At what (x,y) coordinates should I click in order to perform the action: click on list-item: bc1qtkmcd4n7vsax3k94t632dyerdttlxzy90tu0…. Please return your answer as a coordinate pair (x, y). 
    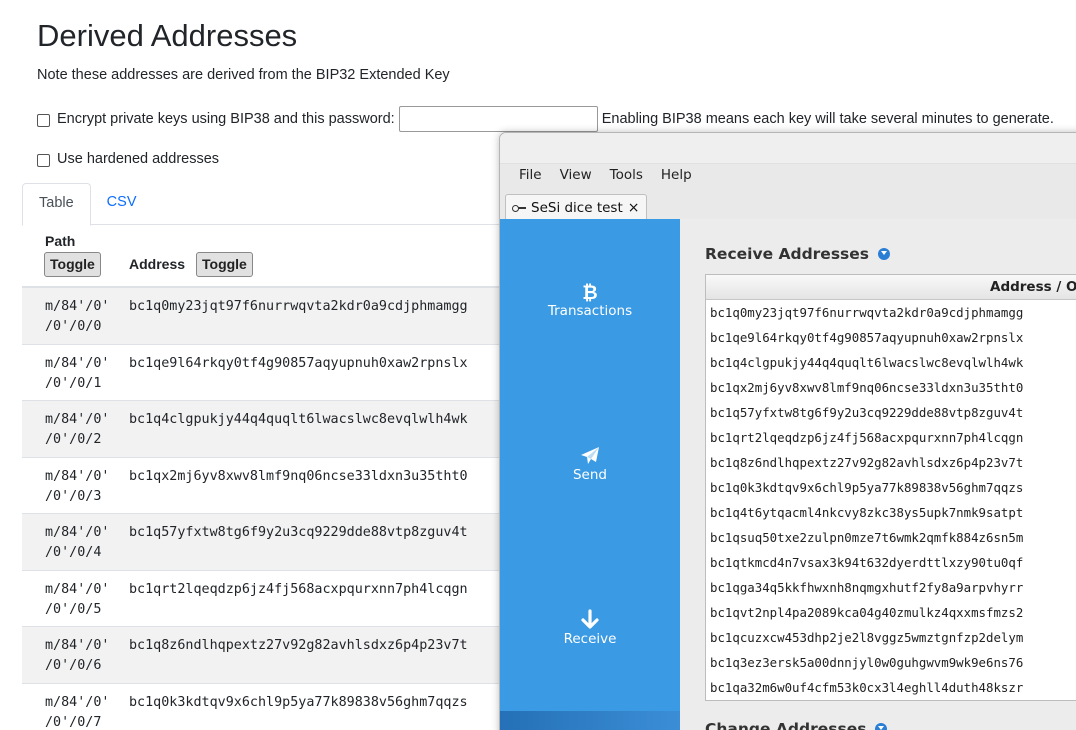
    Looking at the image, I should click on (891, 562).